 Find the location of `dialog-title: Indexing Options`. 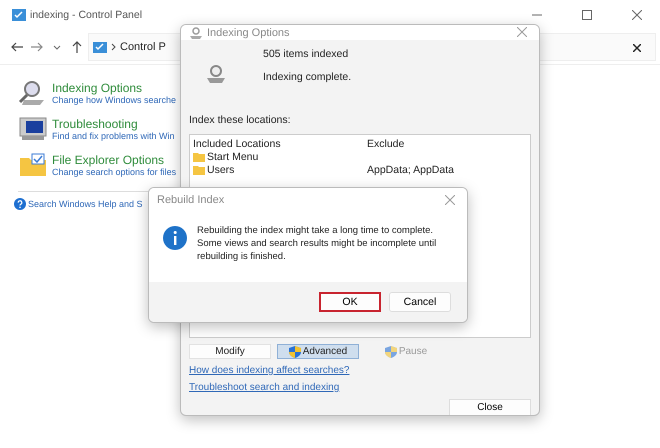

dialog-title: Indexing Options is located at coordinates (248, 32).